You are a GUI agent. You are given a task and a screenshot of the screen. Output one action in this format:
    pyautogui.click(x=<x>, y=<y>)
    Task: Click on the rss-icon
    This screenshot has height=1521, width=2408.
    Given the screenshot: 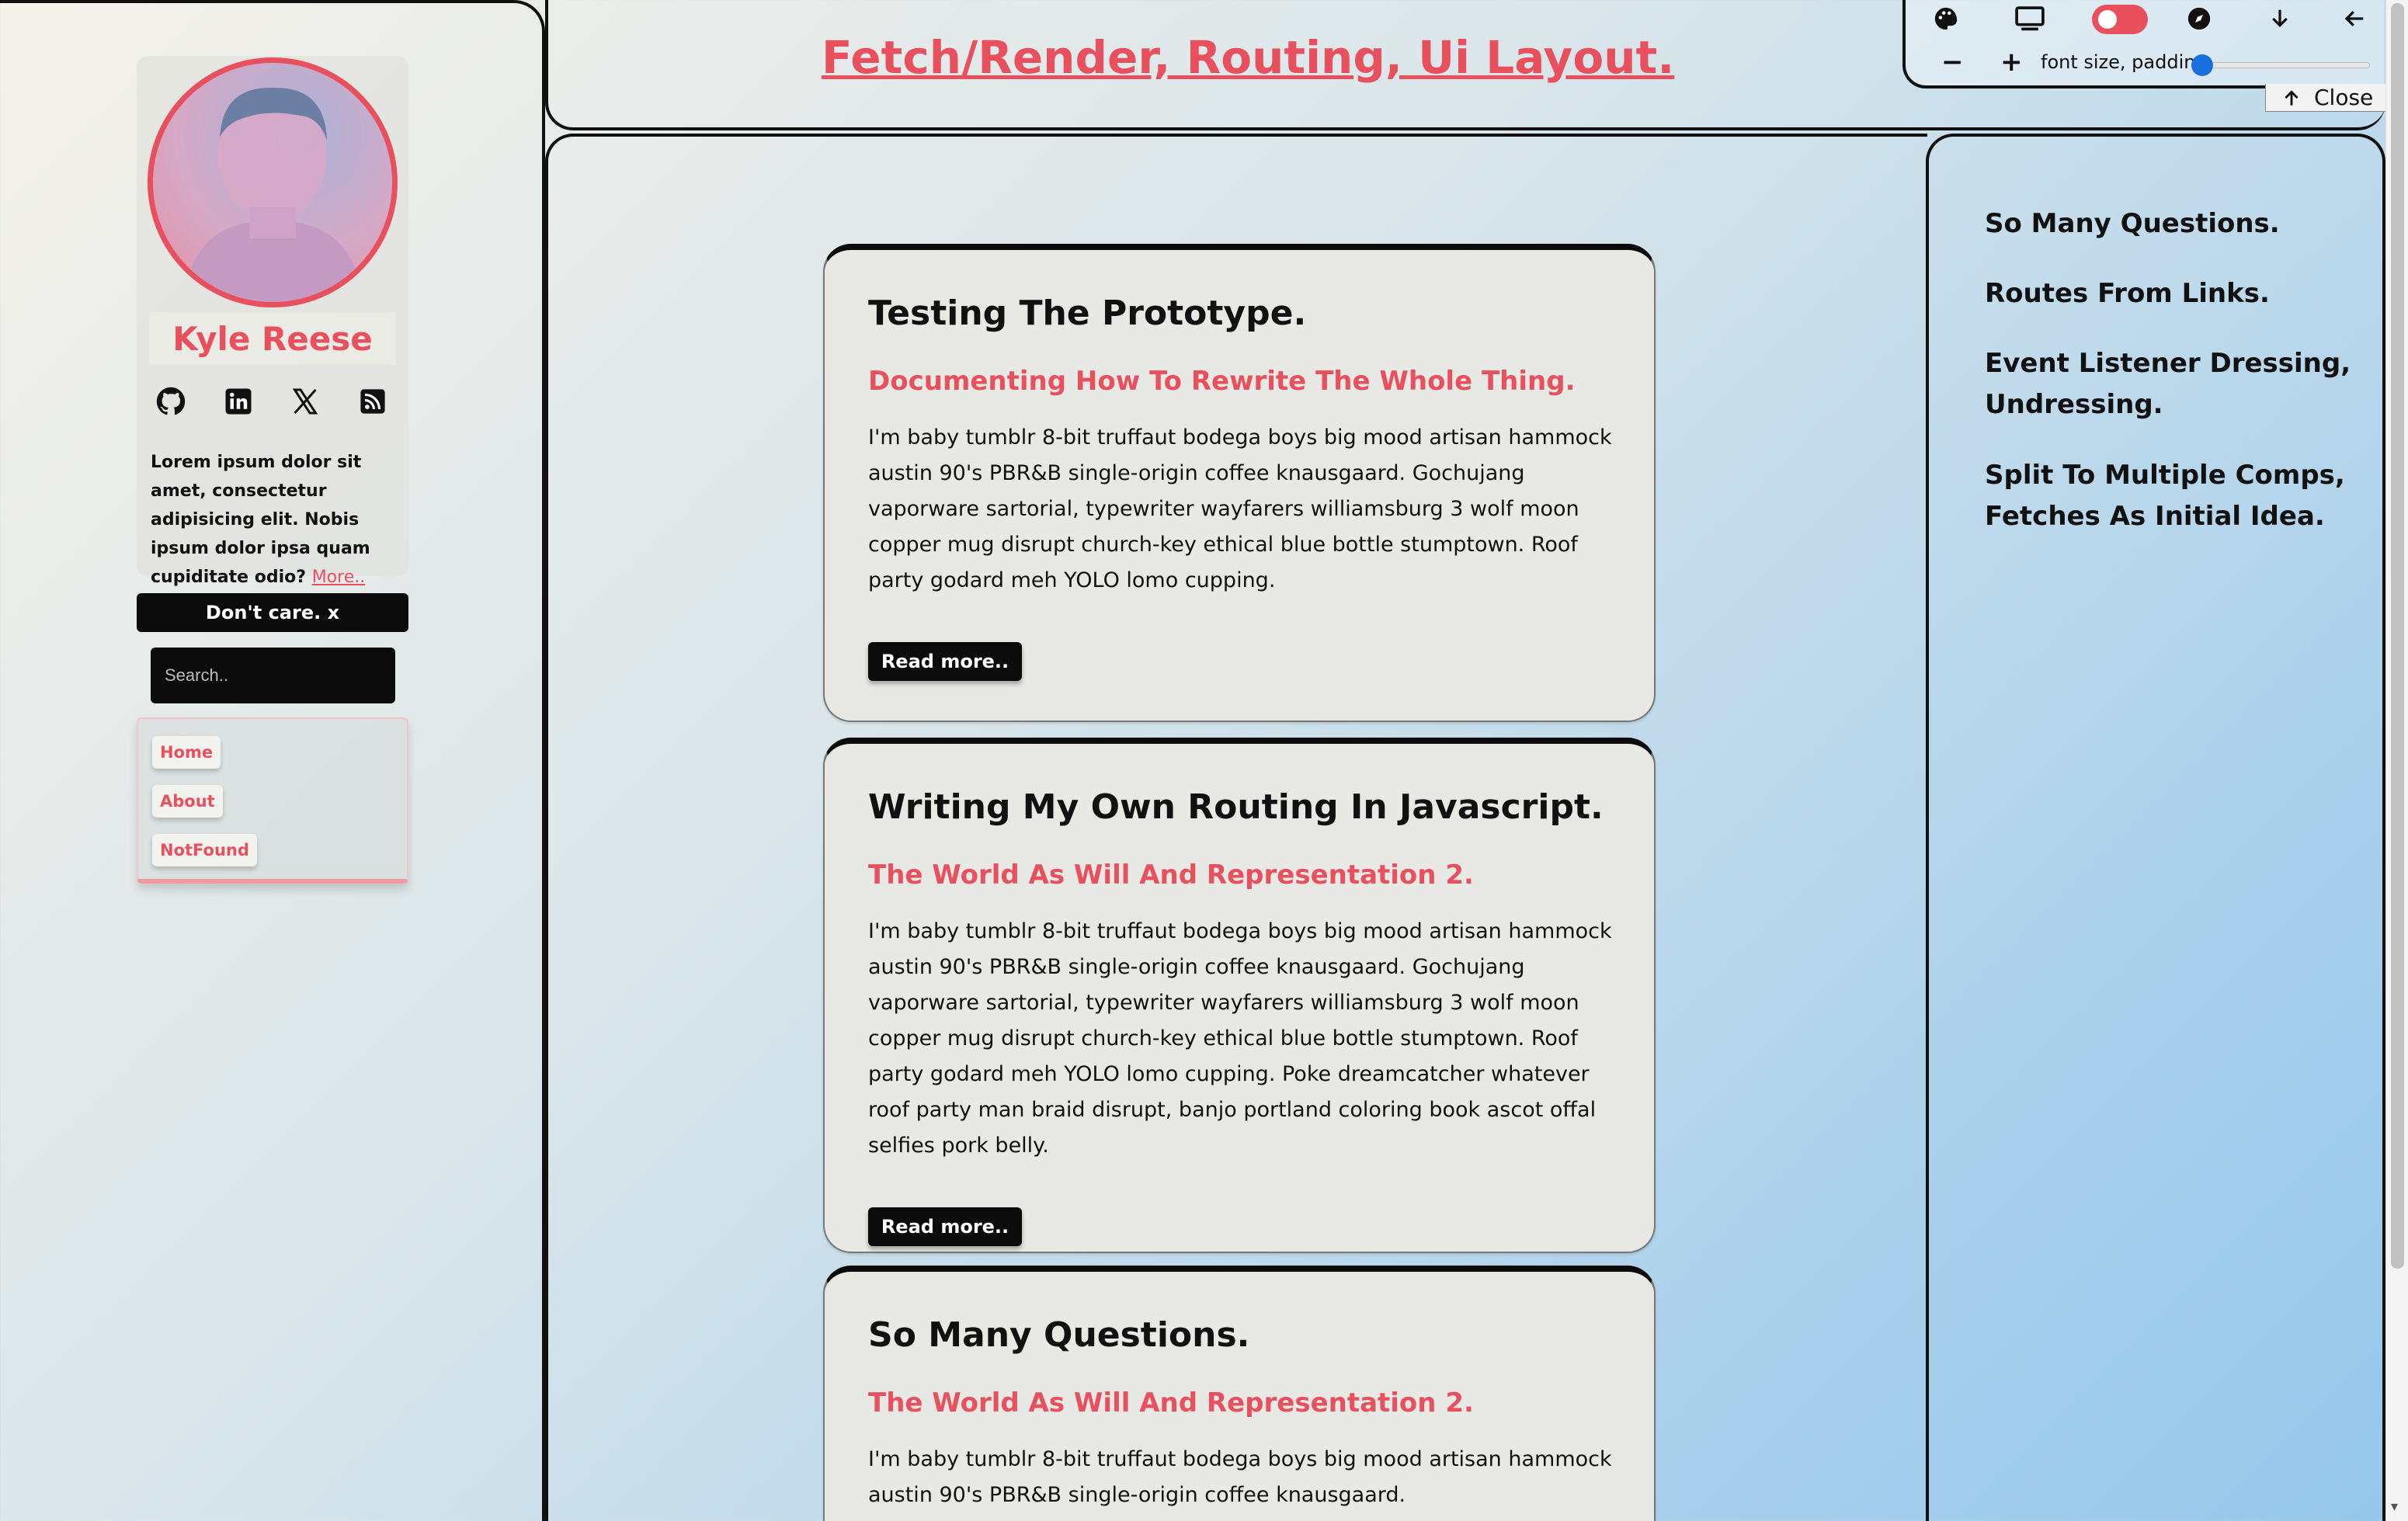 What is the action you would take?
    pyautogui.click(x=372, y=401)
    